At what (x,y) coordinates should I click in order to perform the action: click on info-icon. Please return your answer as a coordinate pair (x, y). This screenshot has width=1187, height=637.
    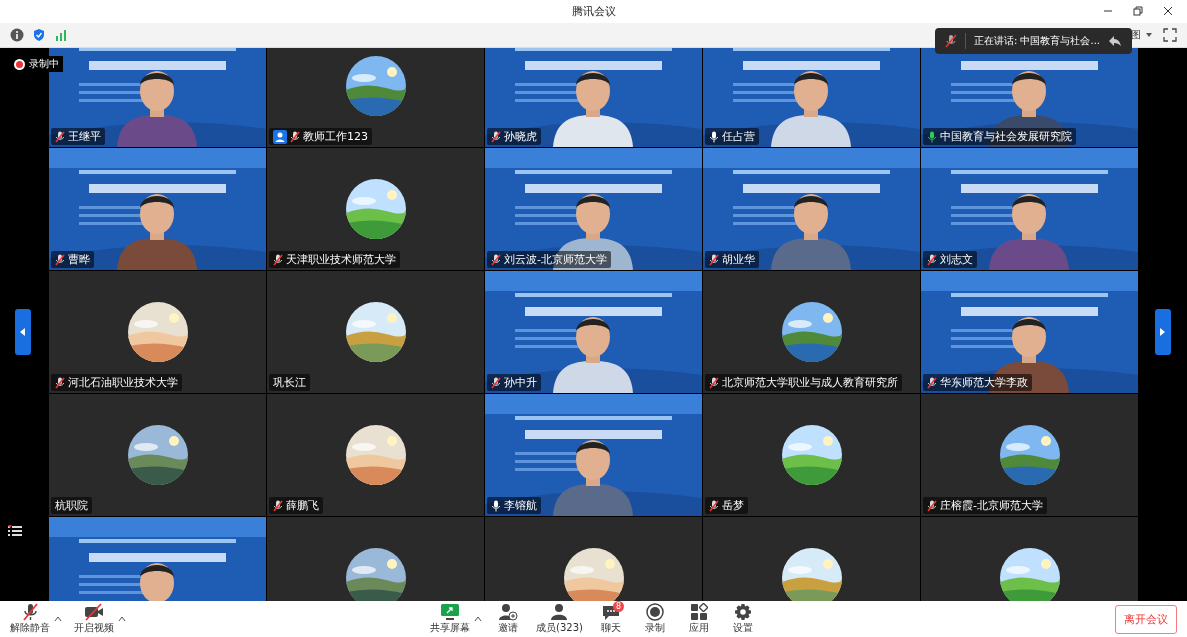
    Looking at the image, I should click on (17, 35).